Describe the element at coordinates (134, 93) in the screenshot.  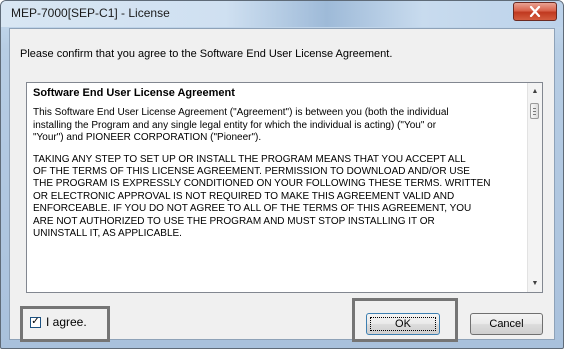
I see `license-heading: Software End User License Agreement` at that location.